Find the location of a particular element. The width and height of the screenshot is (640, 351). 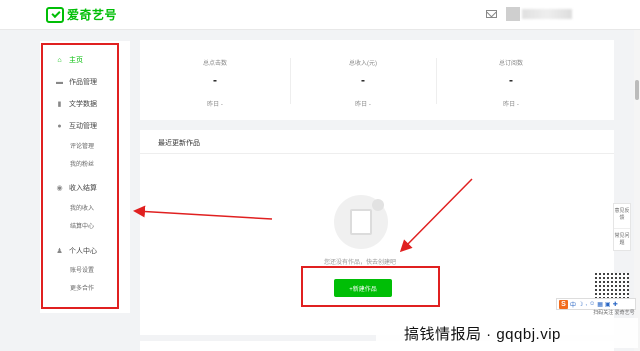

divider is located at coordinates (377, 153).